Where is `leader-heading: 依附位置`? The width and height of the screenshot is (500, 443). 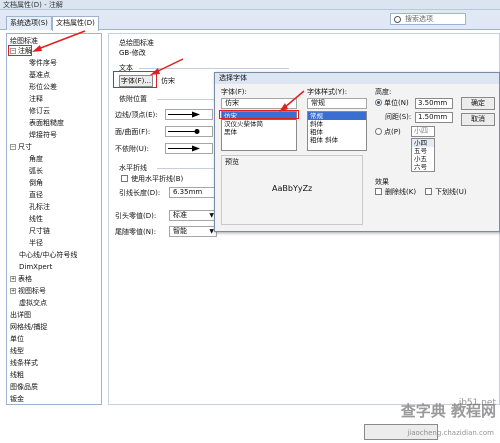
leader-heading: 依附位置 is located at coordinates (133, 99).